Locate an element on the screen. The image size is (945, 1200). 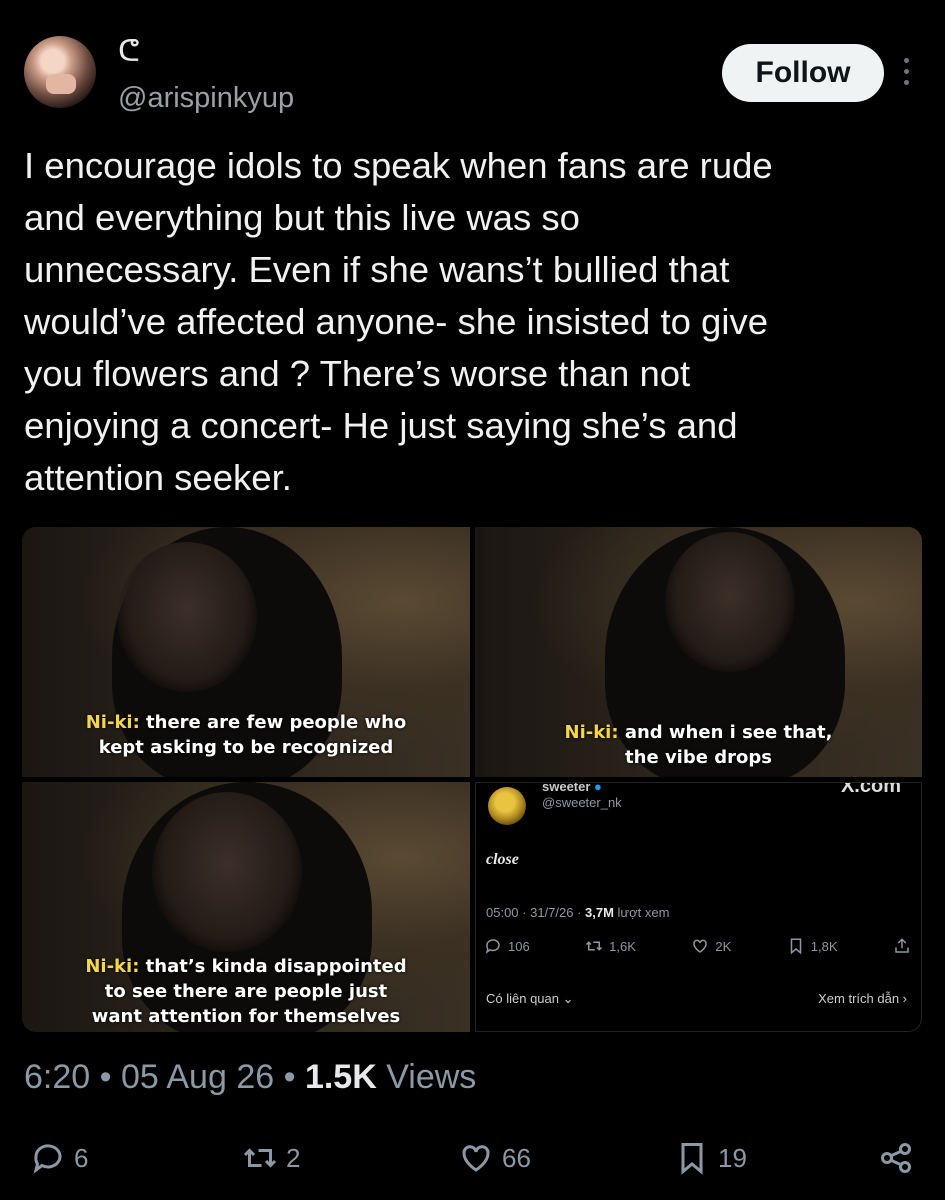
repost-button: 2 is located at coordinates (271, 1158).